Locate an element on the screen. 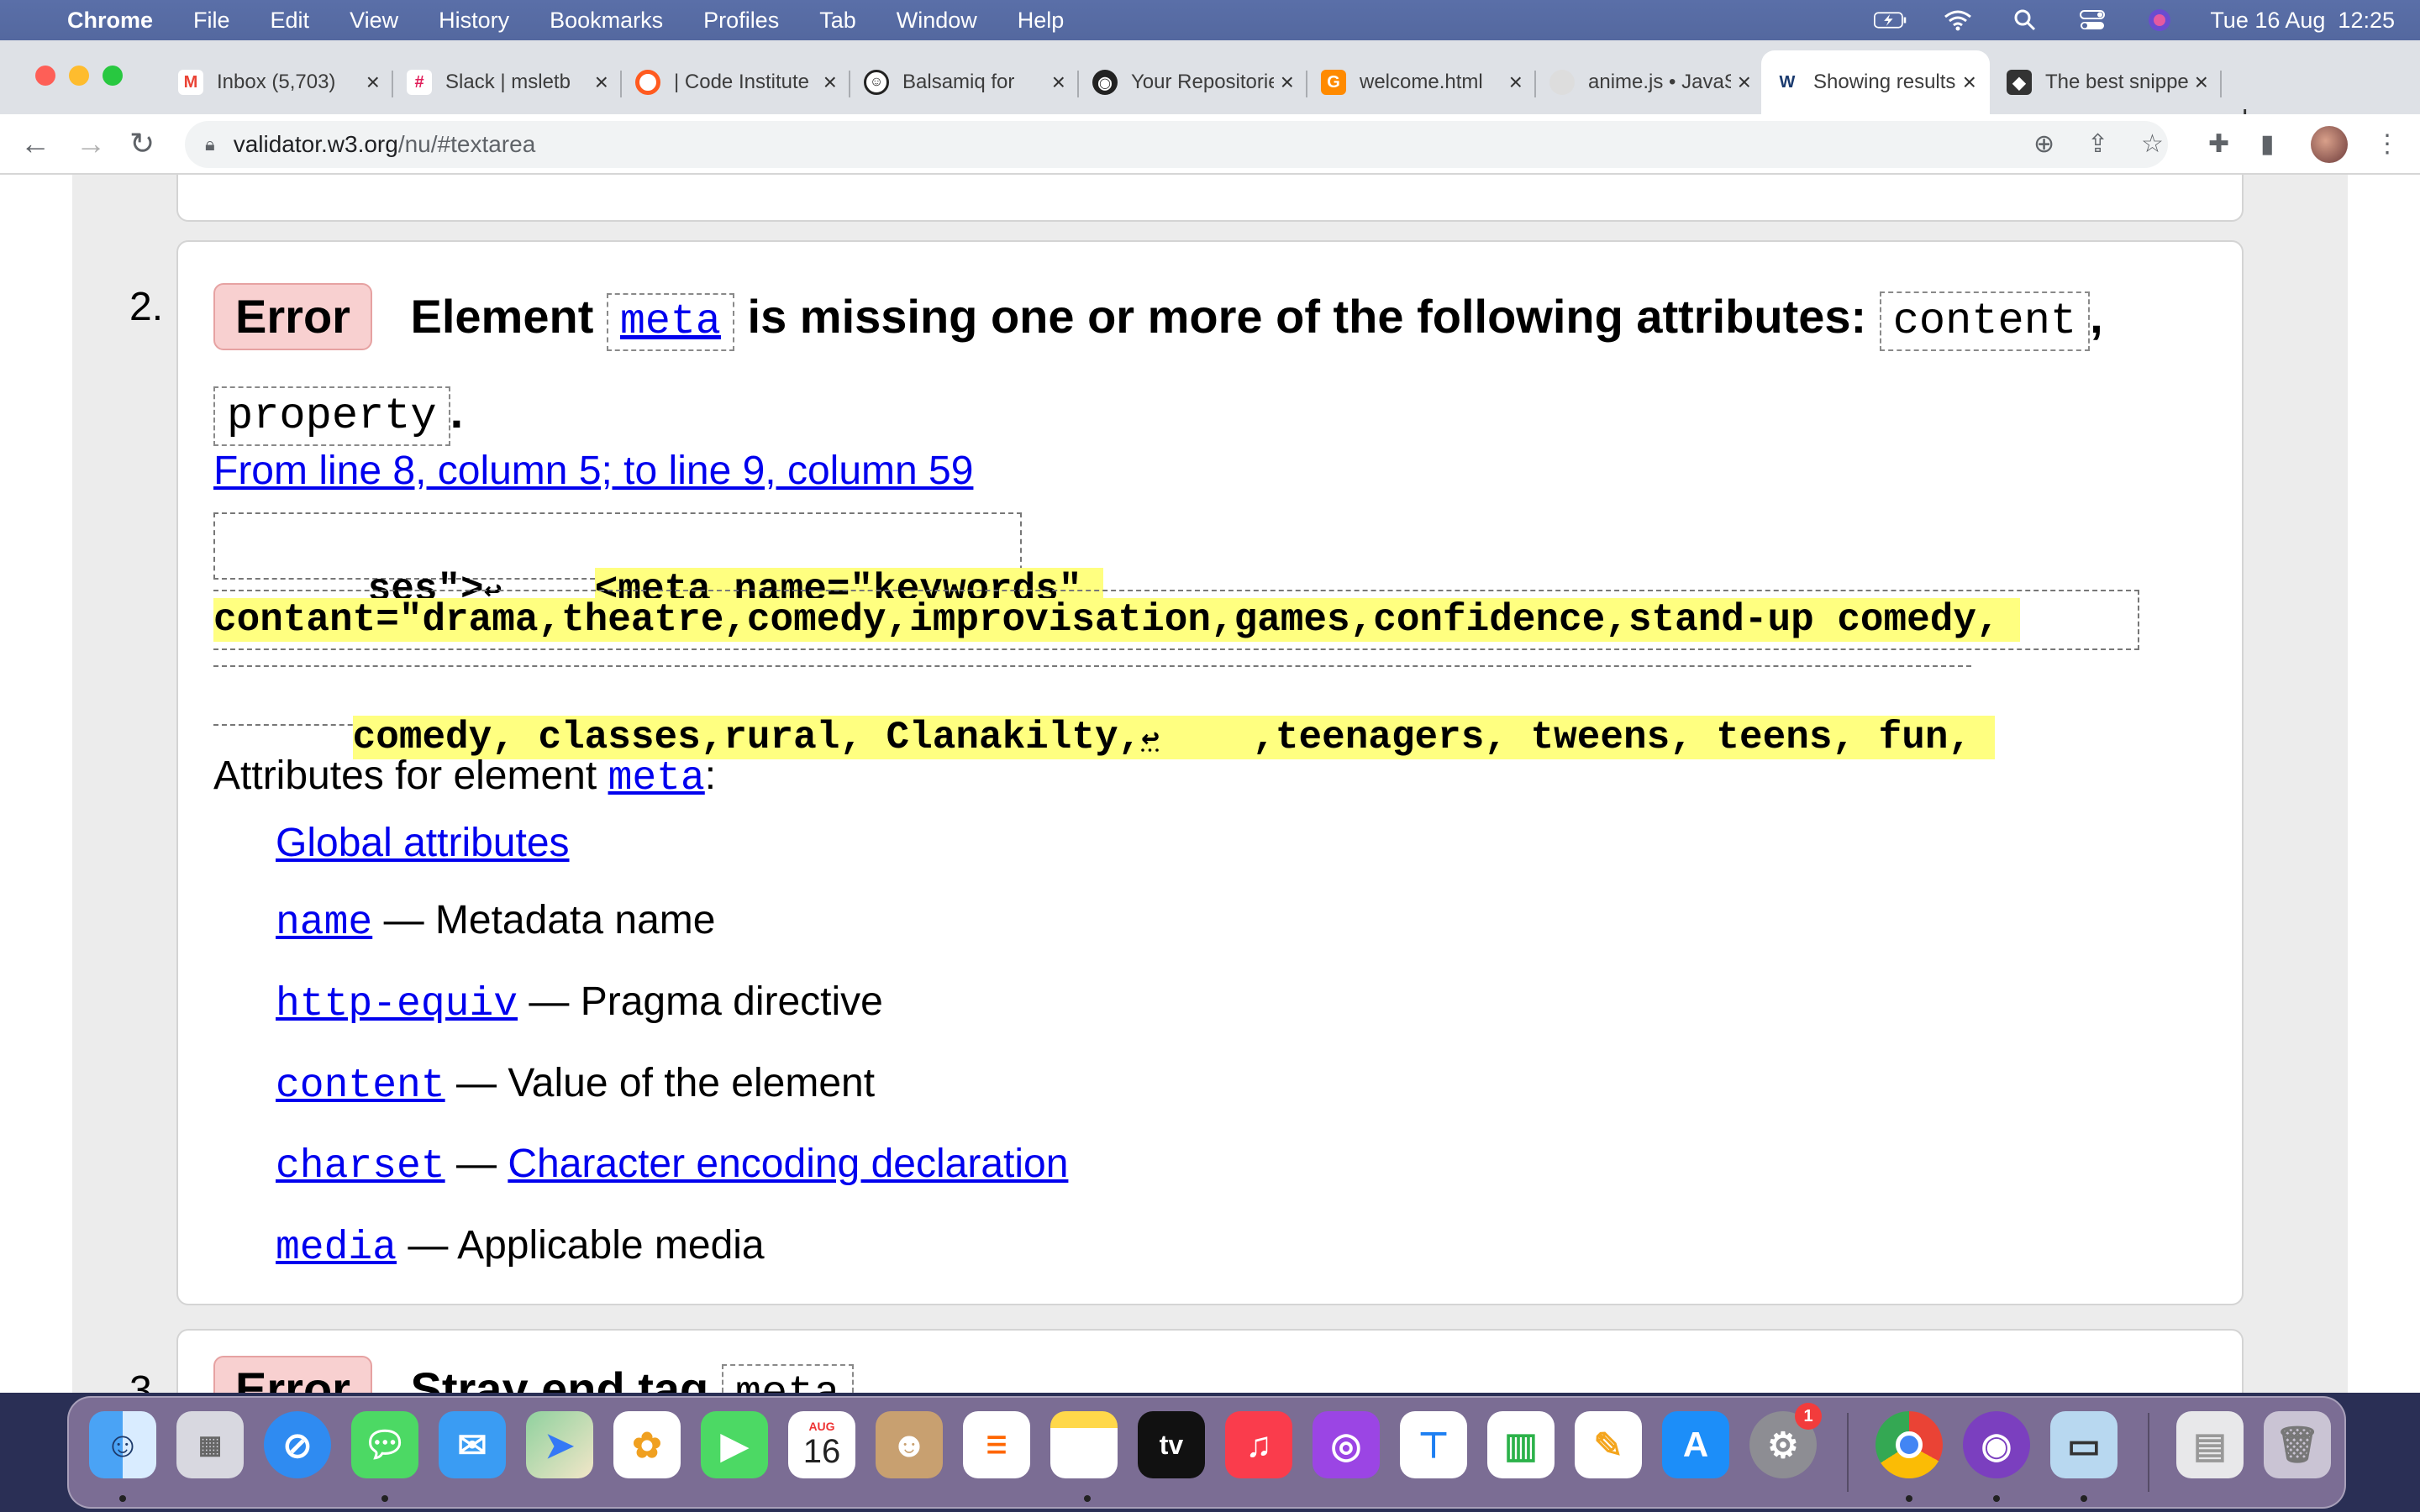  global-attributes-link: Global attributes is located at coordinates (423, 843).